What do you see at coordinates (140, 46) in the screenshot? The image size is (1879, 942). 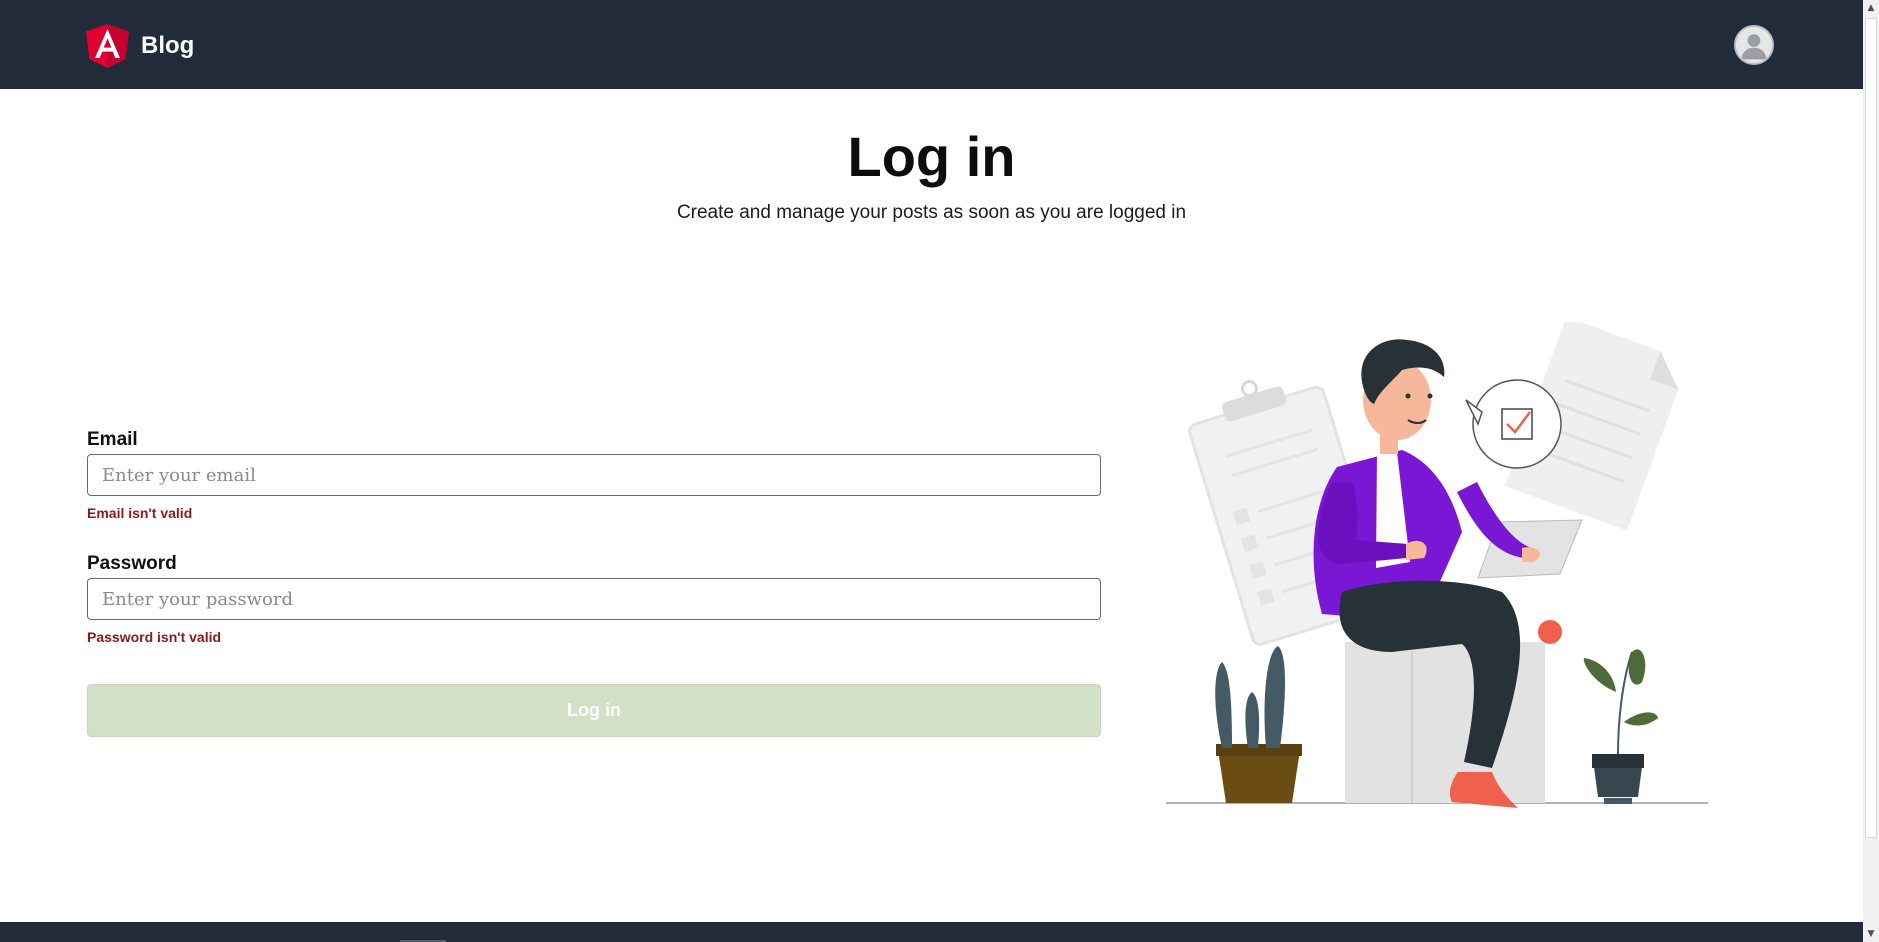 I see `brand-link: Blog` at bounding box center [140, 46].